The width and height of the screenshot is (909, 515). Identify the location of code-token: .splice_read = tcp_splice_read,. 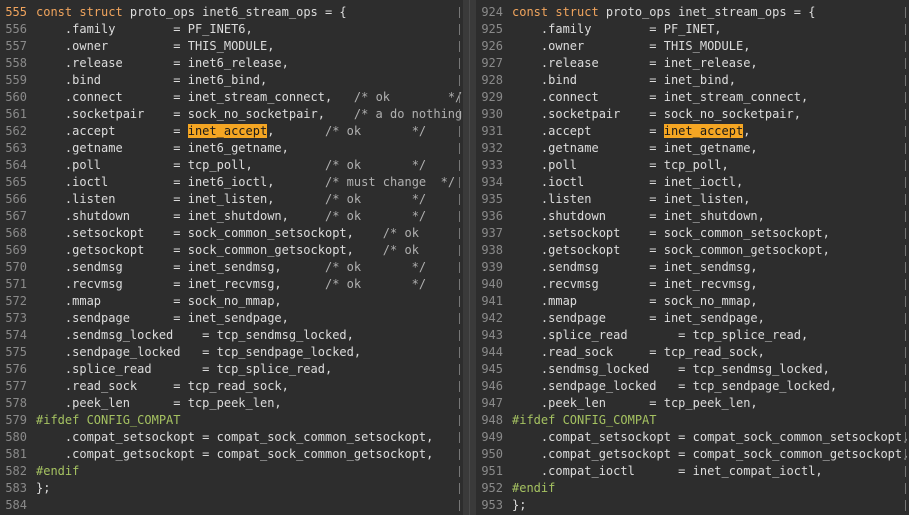
(184, 369).